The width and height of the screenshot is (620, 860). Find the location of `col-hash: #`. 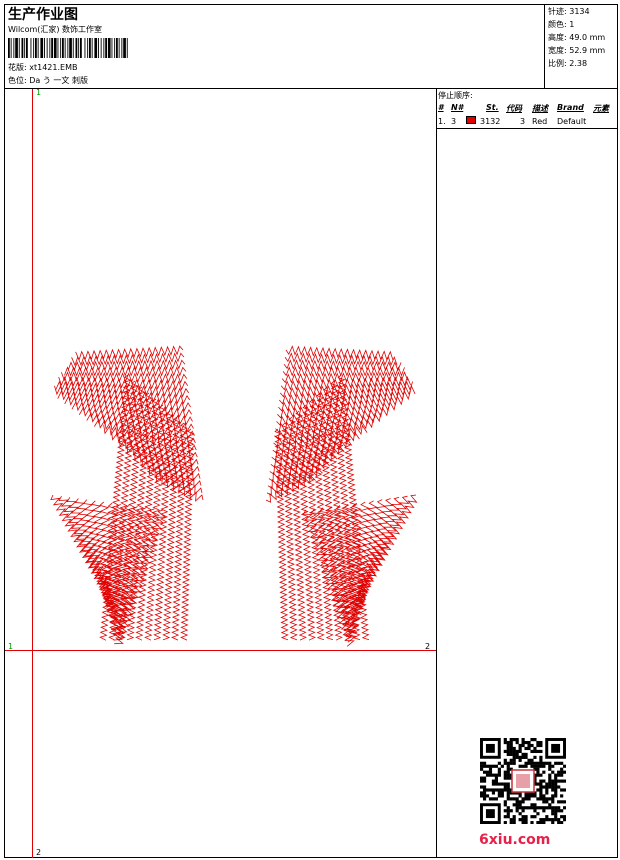

col-hash: # is located at coordinates (441, 107).